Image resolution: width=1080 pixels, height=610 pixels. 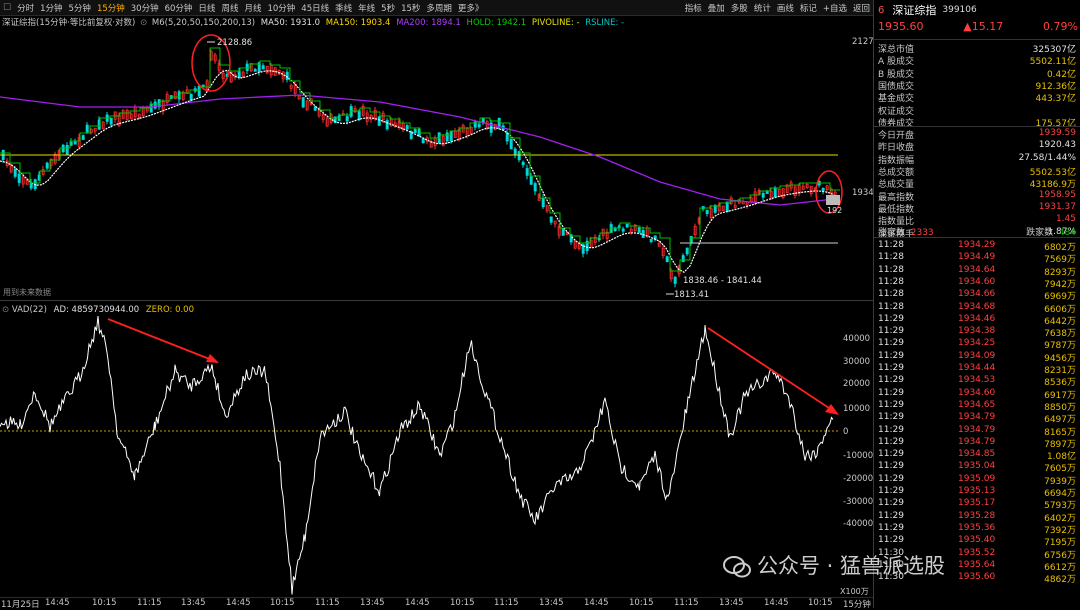 I want to click on chart-menu-icon: ☐, so click(x=7, y=8).